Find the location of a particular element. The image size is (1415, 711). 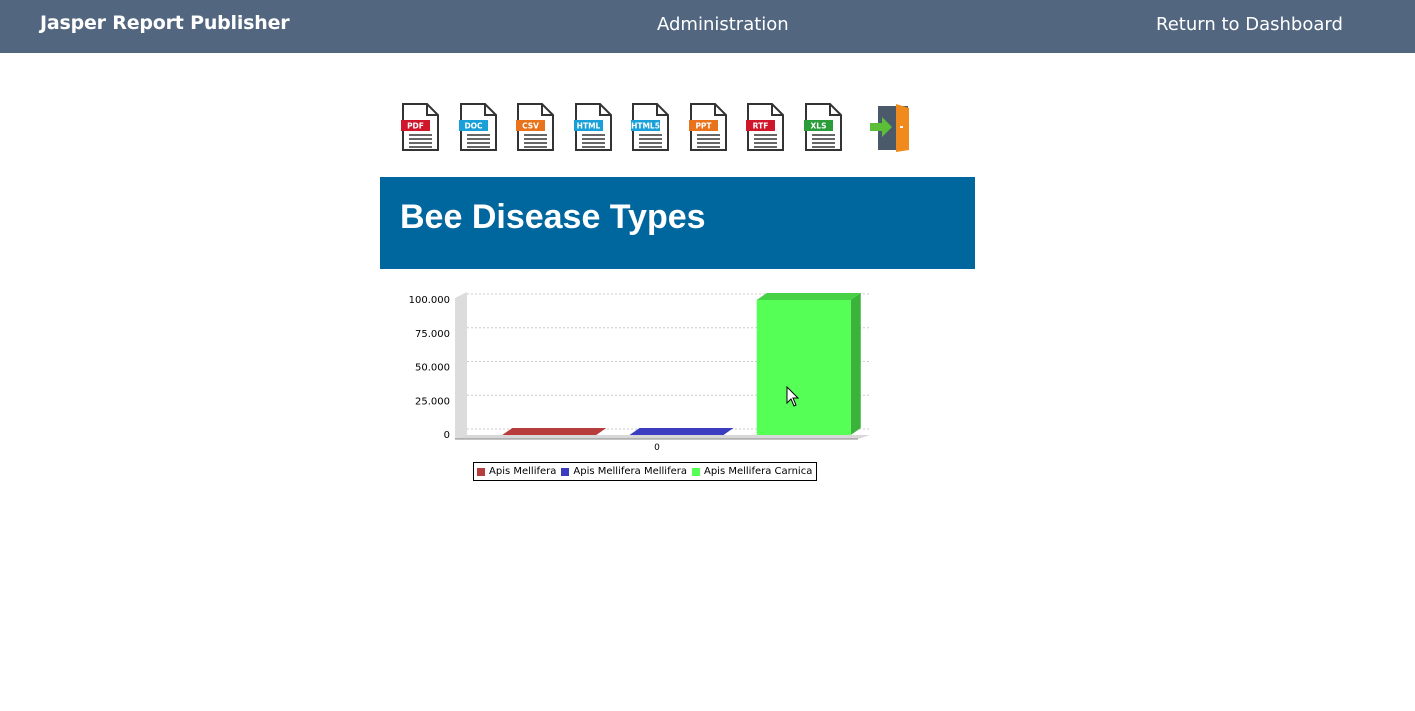

pdf-file-icon: PDF is located at coordinates (420, 127).